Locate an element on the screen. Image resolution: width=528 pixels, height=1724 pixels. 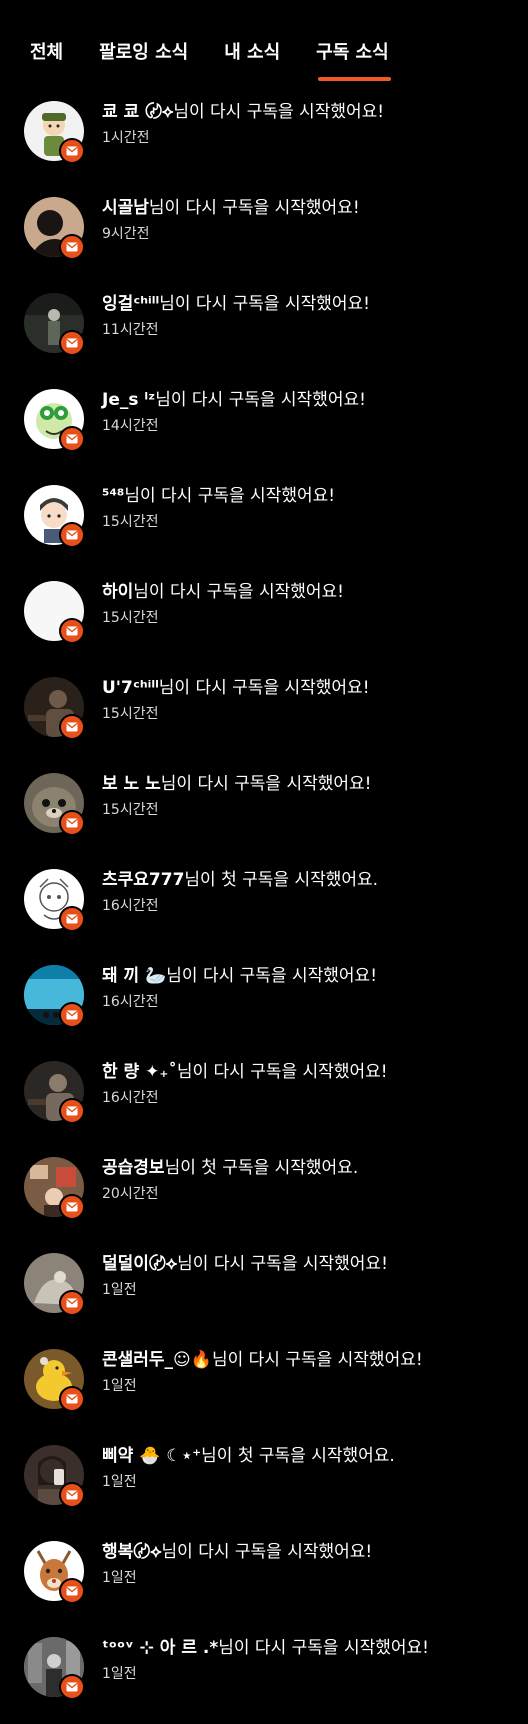
notification-item: 공습경보님이 첫 구독을 시작했어요. 20시간전 is located at coordinates (264, 1188).